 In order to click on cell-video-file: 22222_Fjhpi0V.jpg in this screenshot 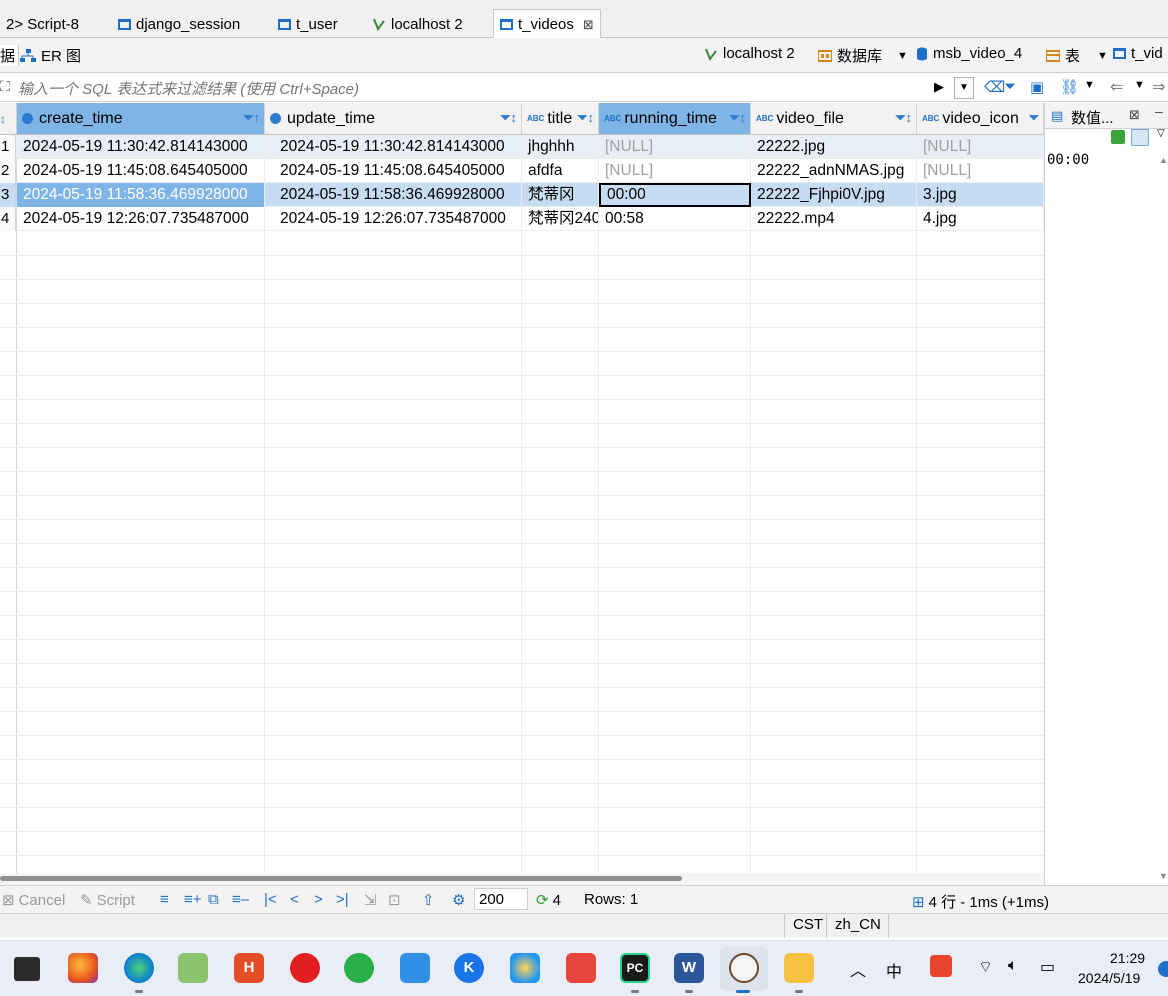, I will do `click(834, 195)`.